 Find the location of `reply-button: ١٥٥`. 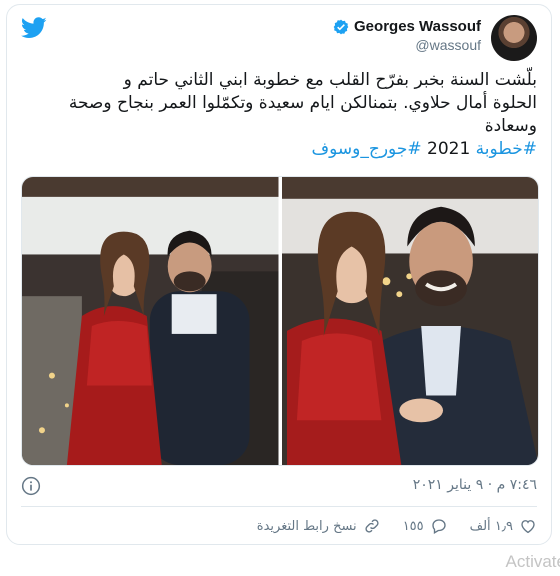

reply-button: ١٥٥ is located at coordinates (425, 526).